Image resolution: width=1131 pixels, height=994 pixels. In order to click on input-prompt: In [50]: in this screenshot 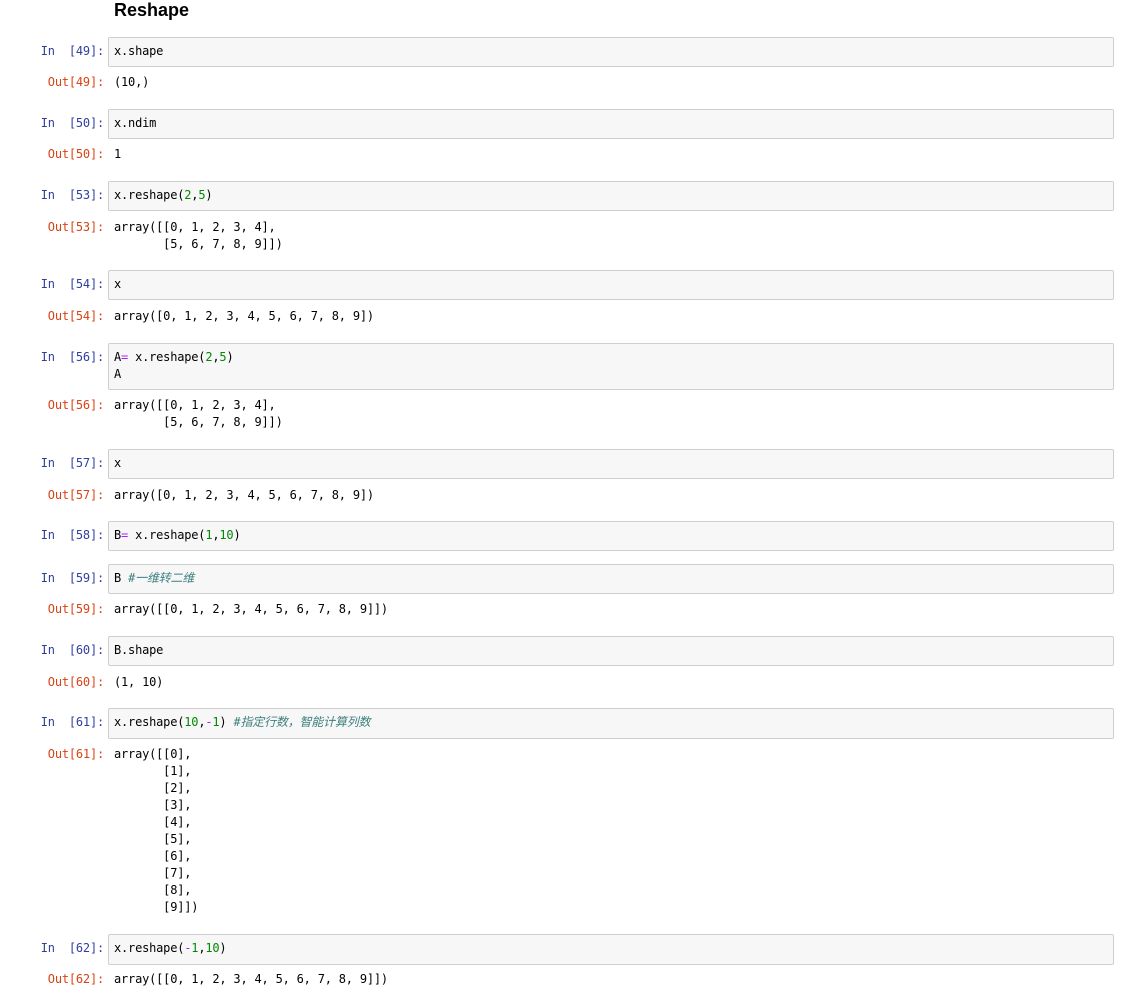, I will do `click(72, 123)`.